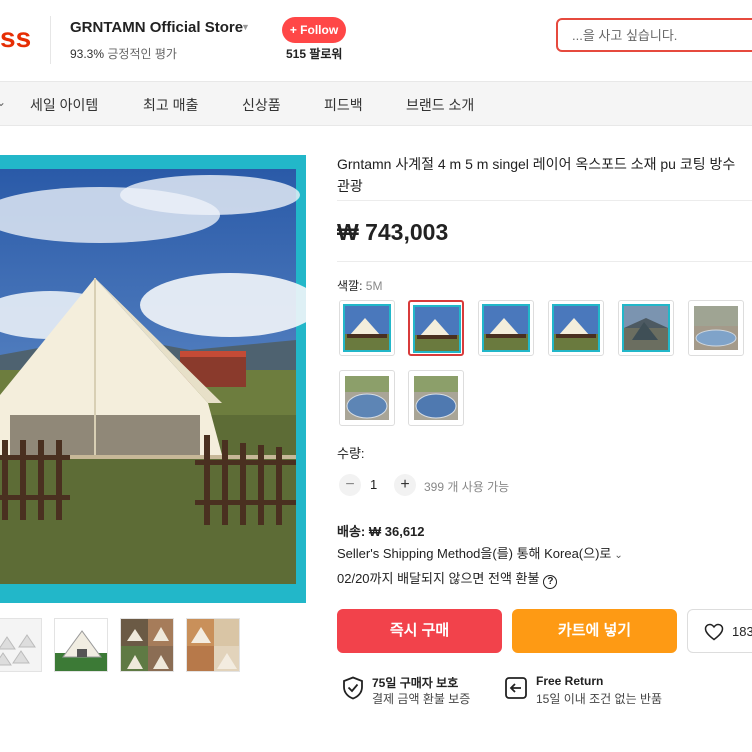 The height and width of the screenshot is (752, 752). Describe the element at coordinates (170, 105) in the screenshot. I see `nav-item-top-selling: 최고 매출` at that location.